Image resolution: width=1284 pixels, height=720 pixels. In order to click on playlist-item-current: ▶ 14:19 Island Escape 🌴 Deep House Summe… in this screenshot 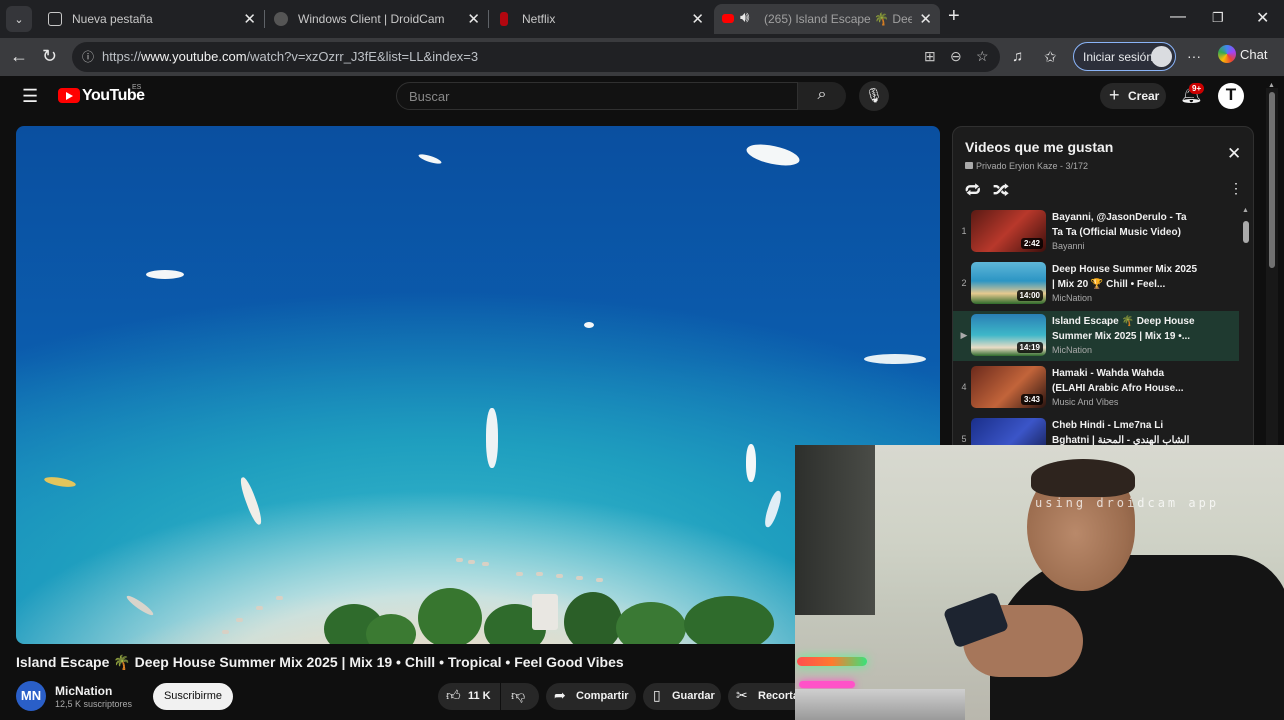, I will do `click(1096, 336)`.